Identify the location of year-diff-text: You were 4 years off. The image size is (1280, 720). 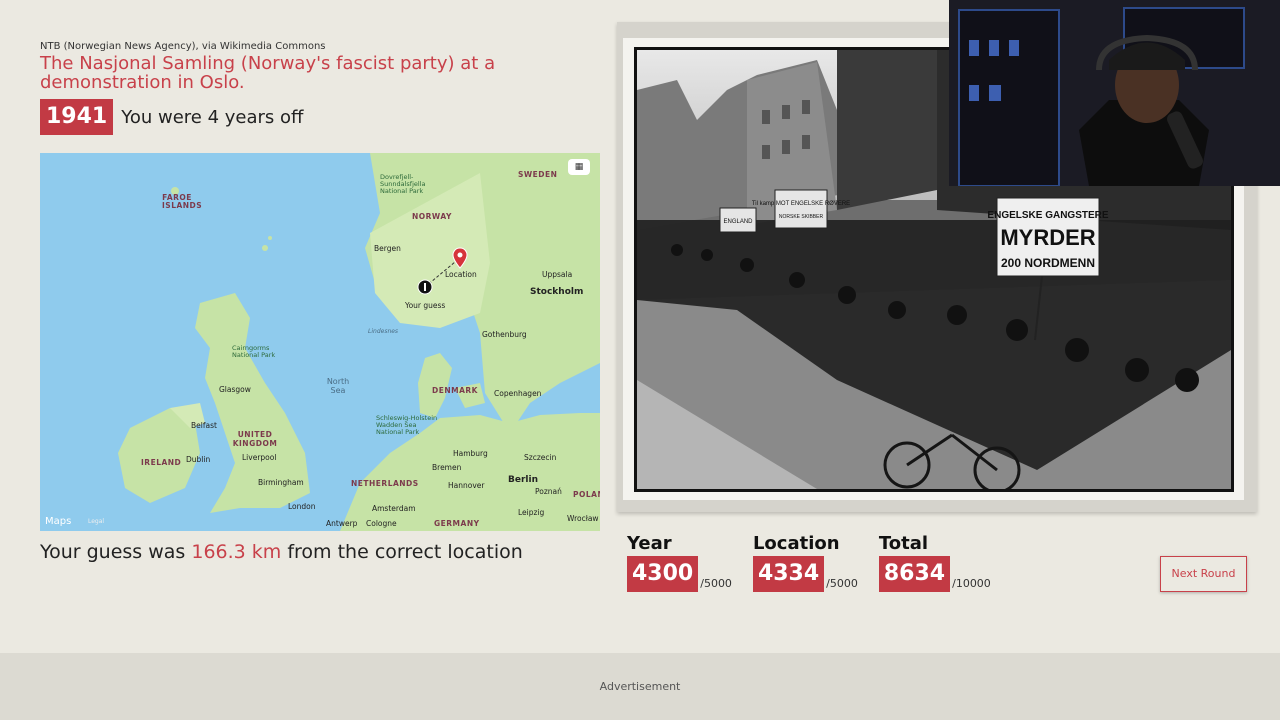
(212, 117).